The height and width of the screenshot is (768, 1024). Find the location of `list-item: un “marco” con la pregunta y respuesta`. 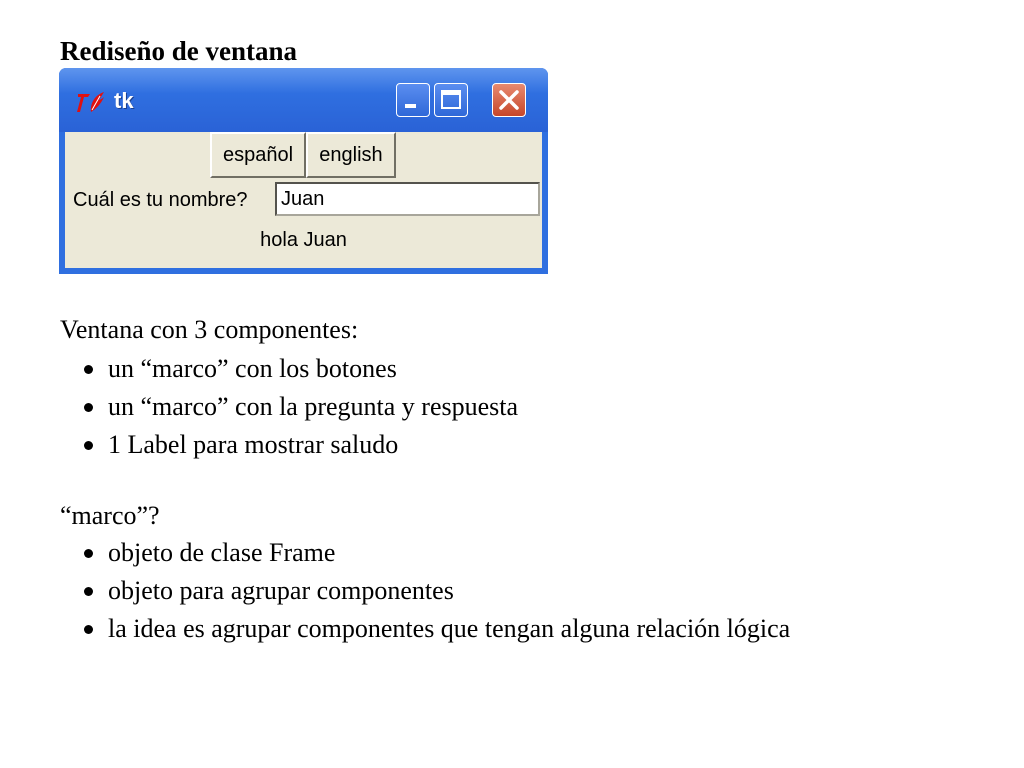

list-item: un “marco” con la pregunta y respuesta is located at coordinates (300, 407).